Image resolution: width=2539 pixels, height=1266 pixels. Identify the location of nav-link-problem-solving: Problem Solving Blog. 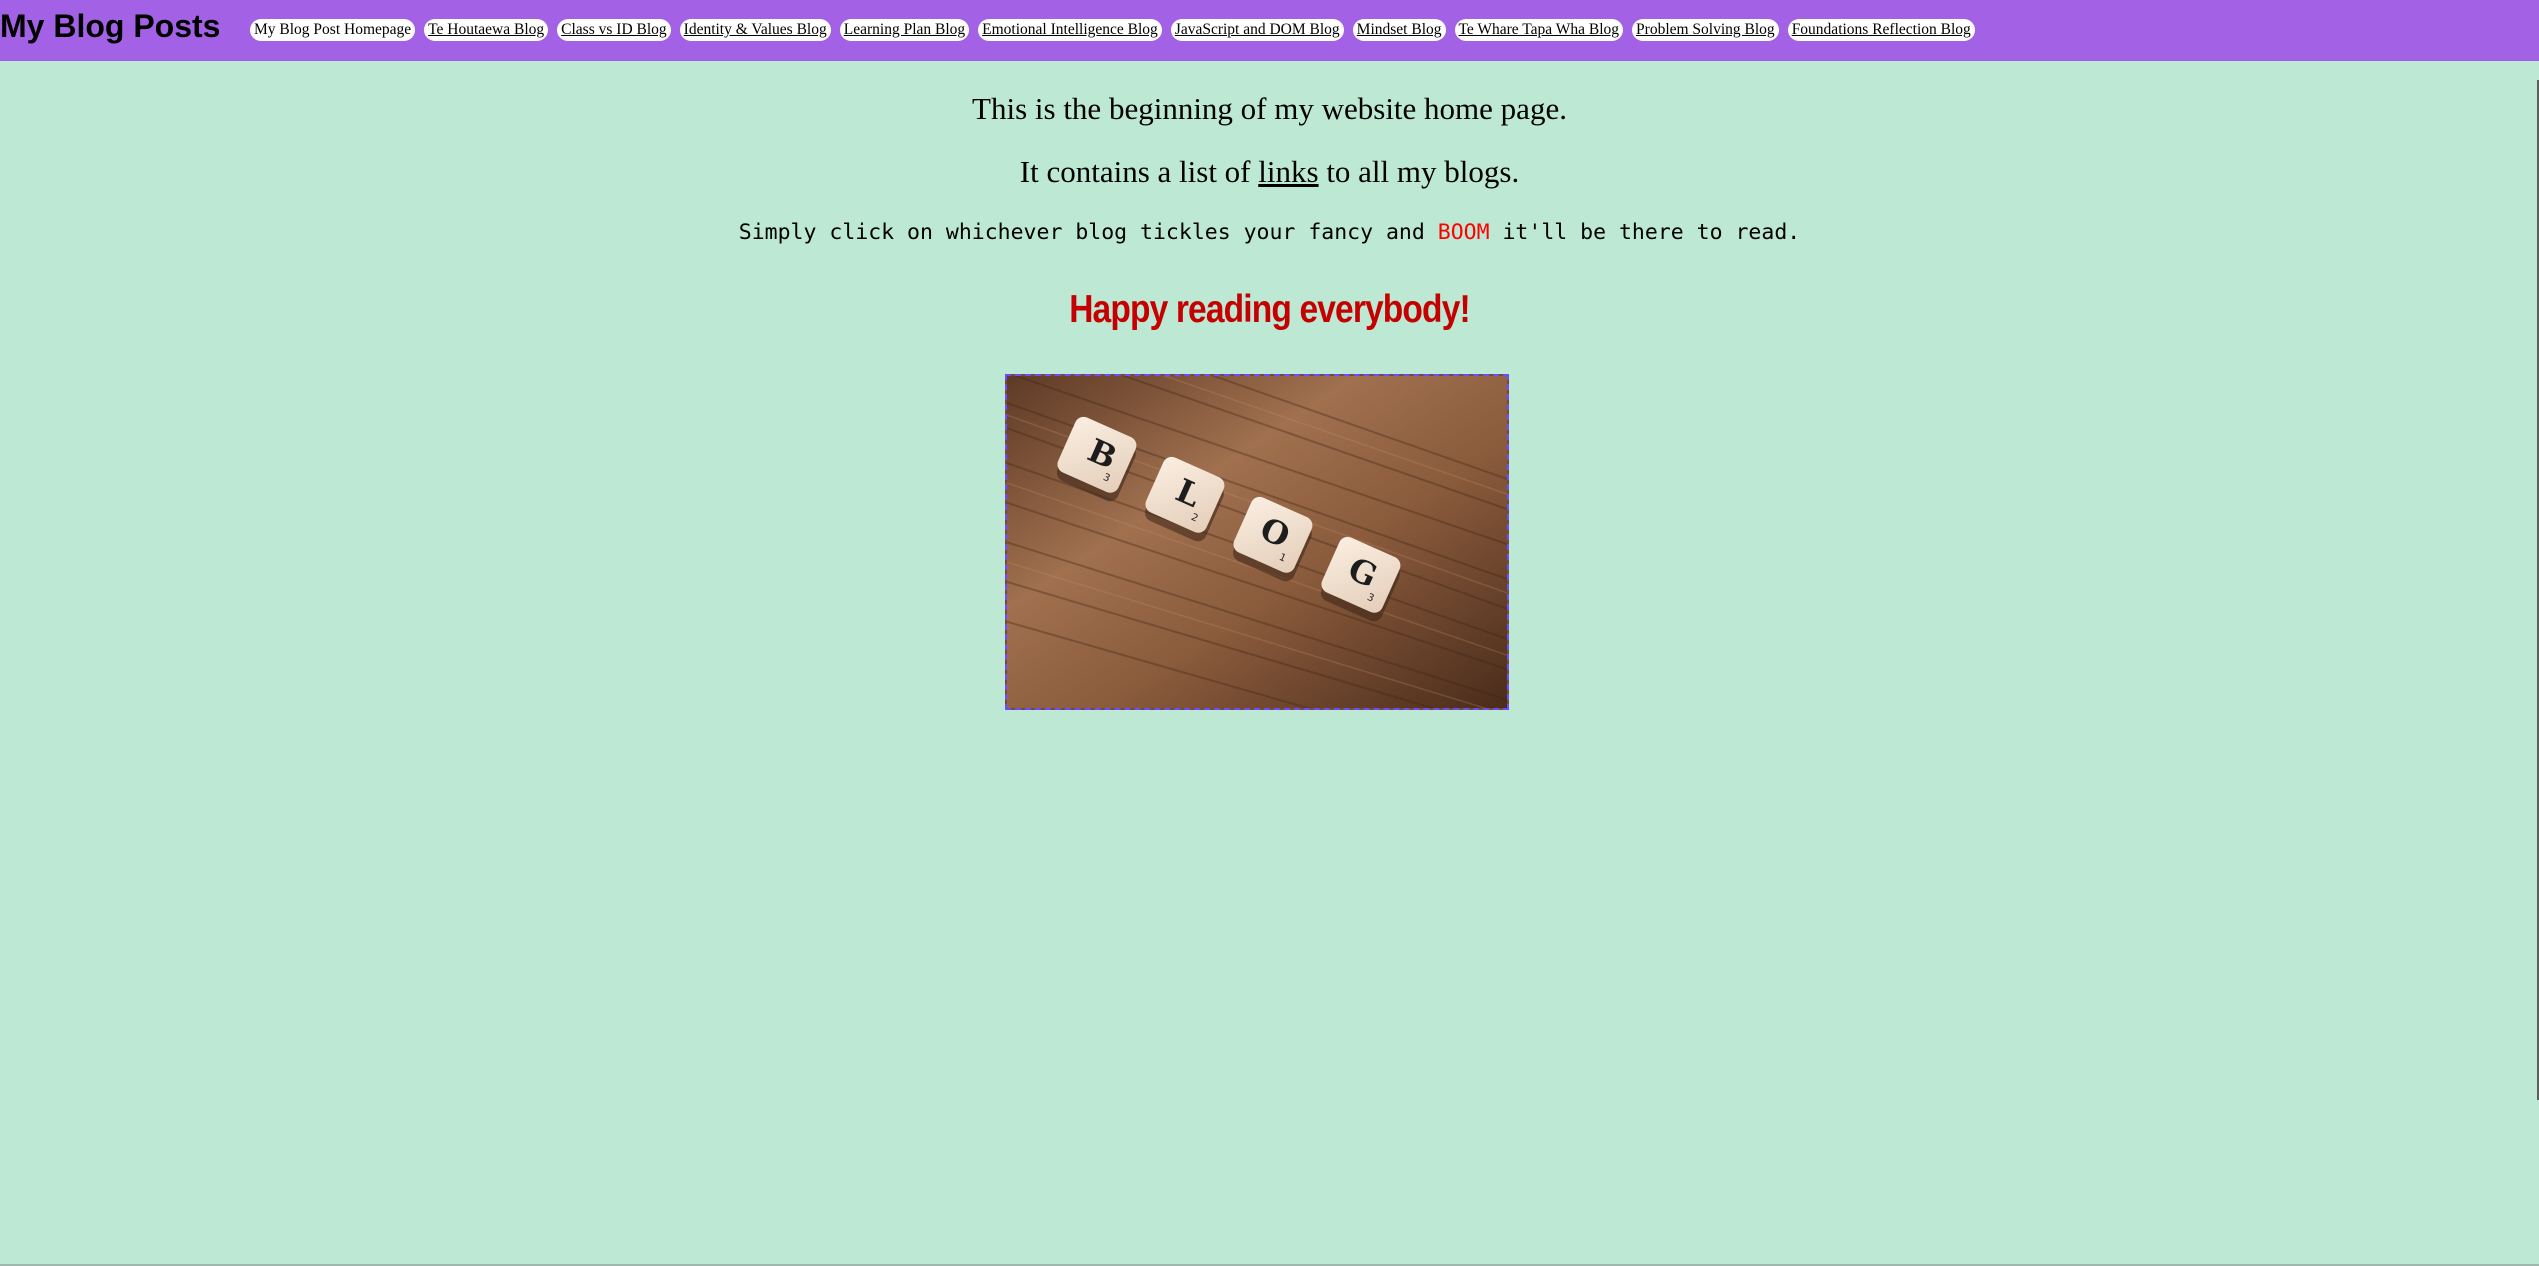
(1705, 30).